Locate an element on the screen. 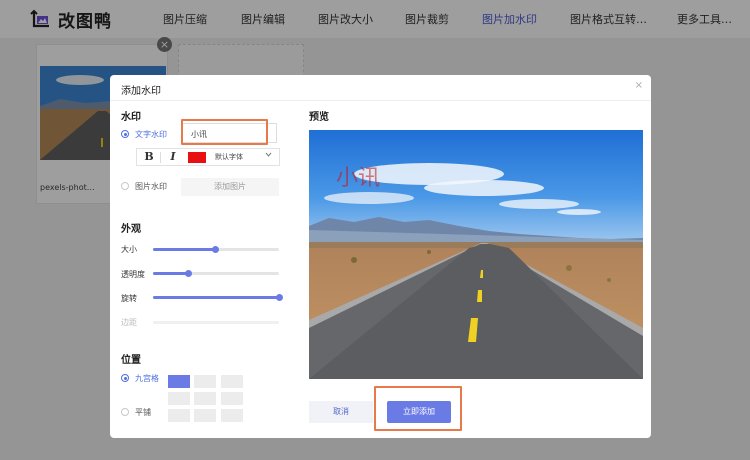  position-section-title: 位置 is located at coordinates (131, 360).